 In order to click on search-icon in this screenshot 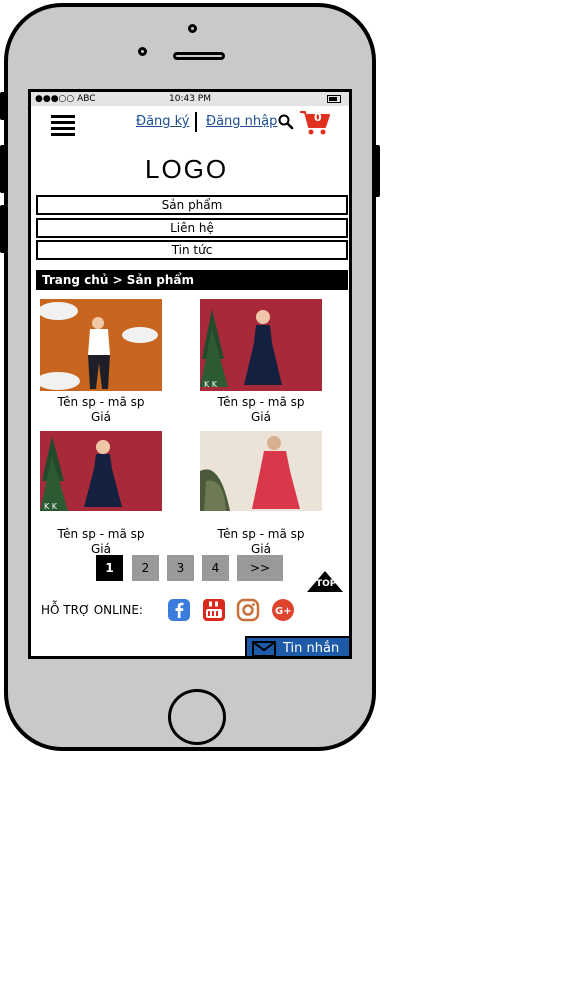, I will do `click(286, 122)`.